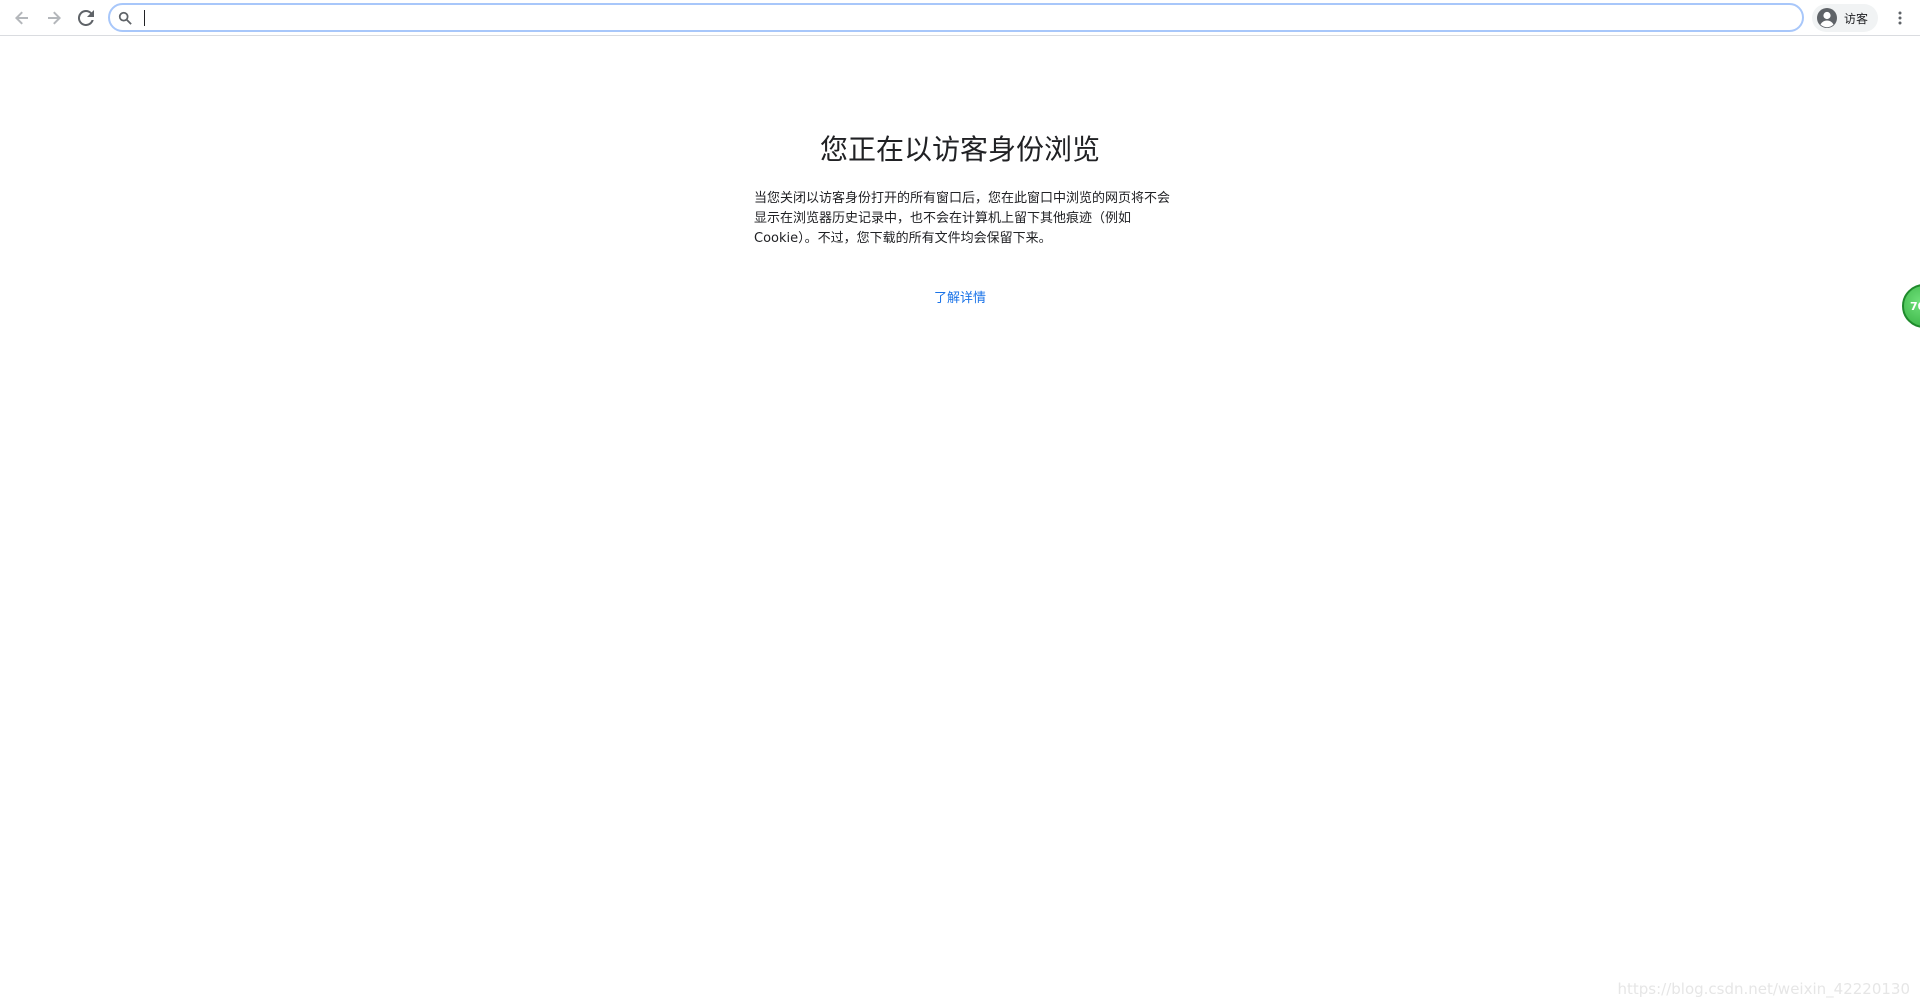  I want to click on kebab-menu-icon, so click(1900, 18).